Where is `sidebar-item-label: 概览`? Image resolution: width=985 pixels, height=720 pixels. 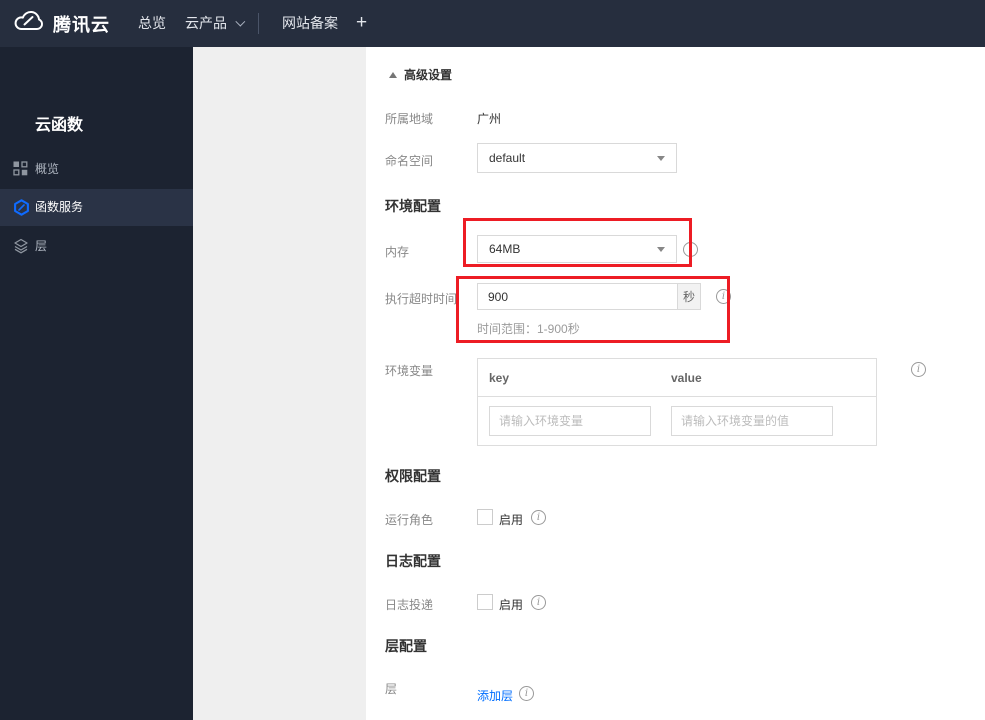
sidebar-item-label: 概览 is located at coordinates (47, 169).